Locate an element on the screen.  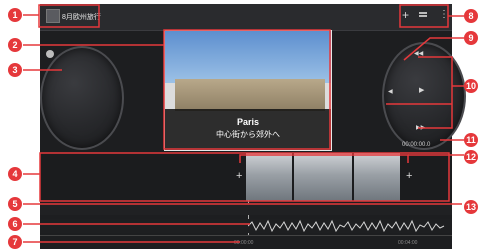
callout-badge: 9 is located at coordinates (471, 38).